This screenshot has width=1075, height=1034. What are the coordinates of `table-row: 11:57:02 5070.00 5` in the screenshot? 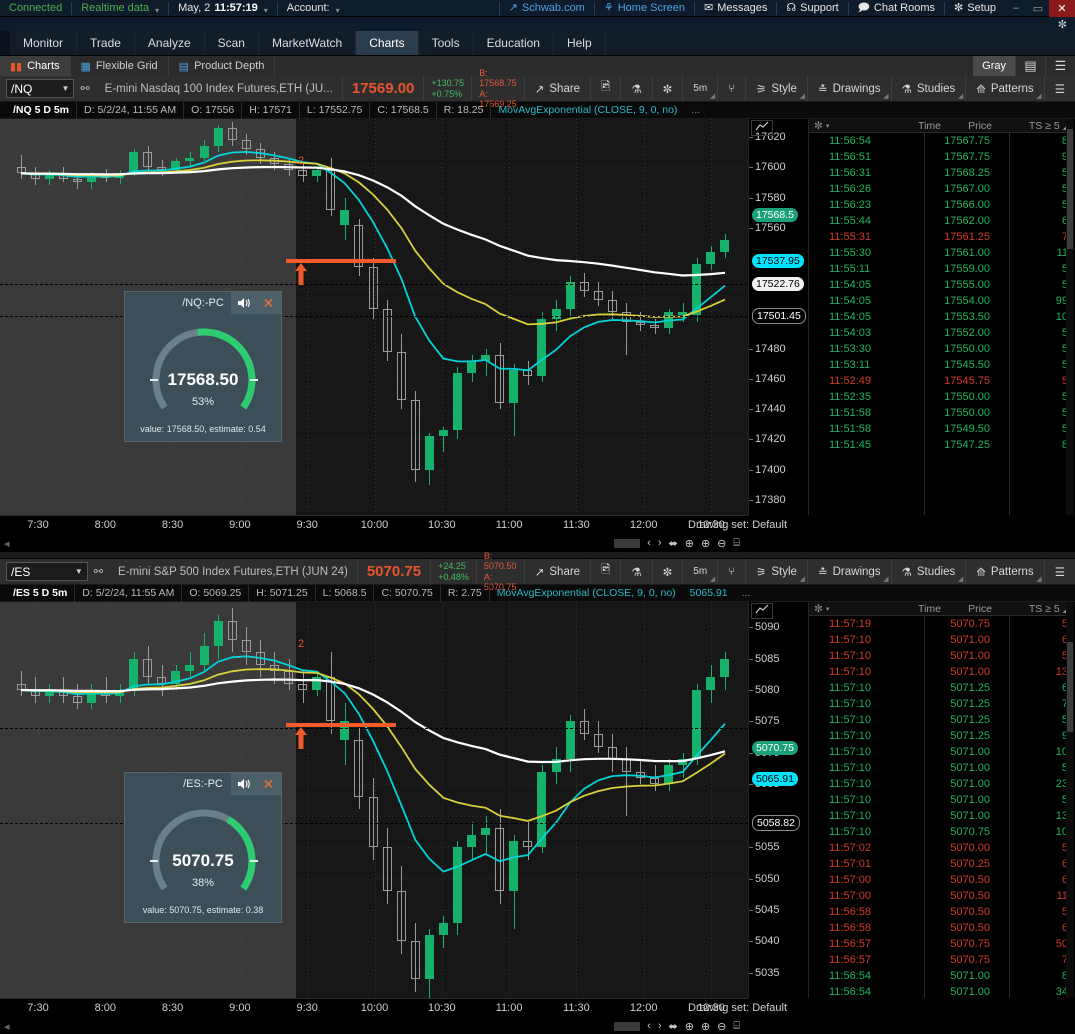 It's located at (941, 848).